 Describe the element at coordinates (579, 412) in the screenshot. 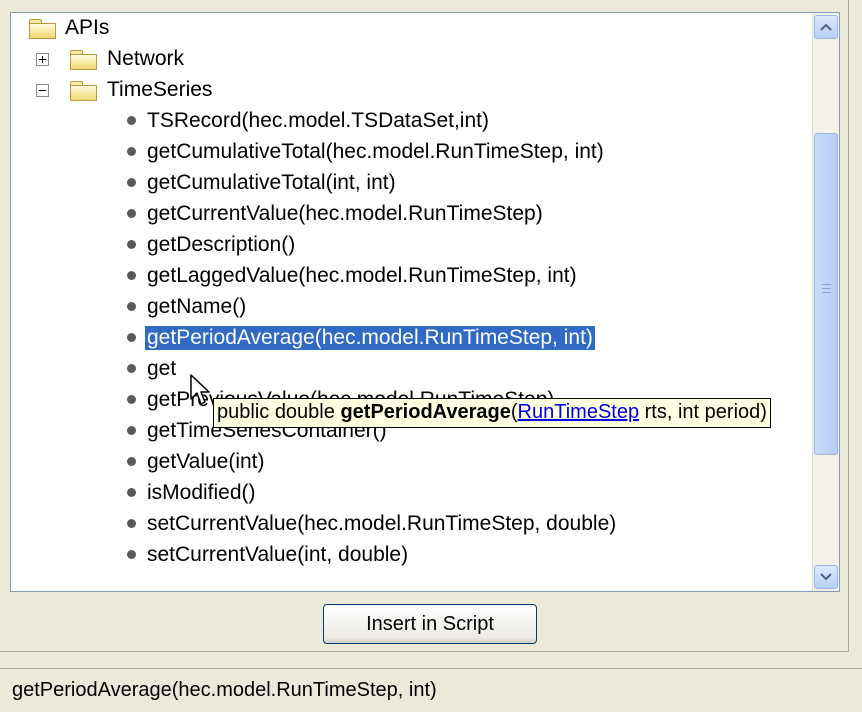

I see `tooltip-type-link: RunTimeStep` at that location.